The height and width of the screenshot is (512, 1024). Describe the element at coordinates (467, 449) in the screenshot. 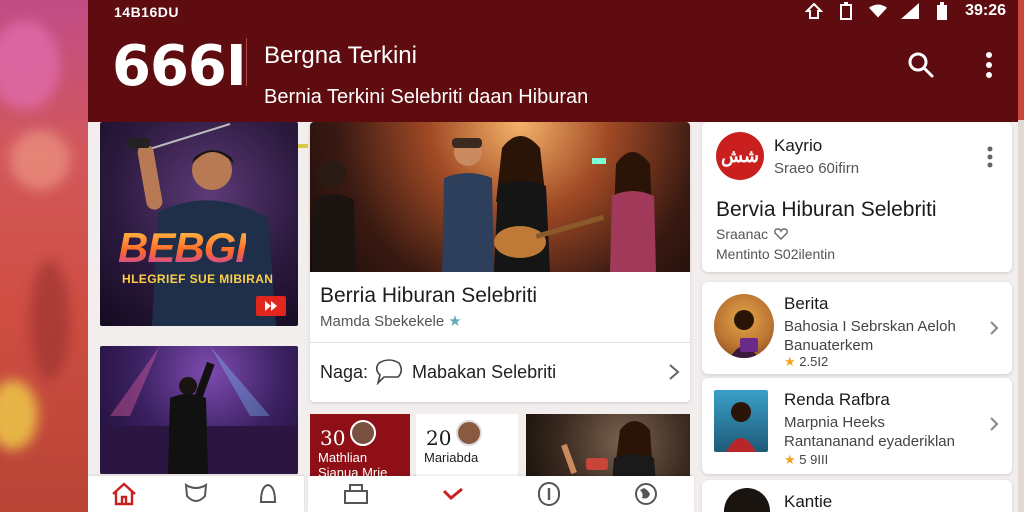

I see `stat-tile: 20 Mariabda` at that location.